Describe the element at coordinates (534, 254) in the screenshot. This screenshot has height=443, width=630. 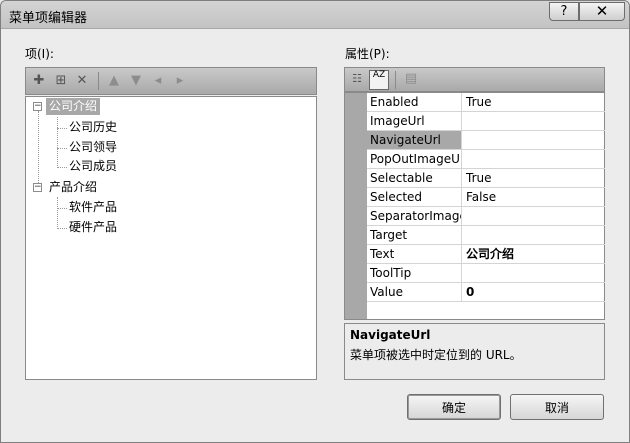
I see `property-value: 公司介绍` at that location.